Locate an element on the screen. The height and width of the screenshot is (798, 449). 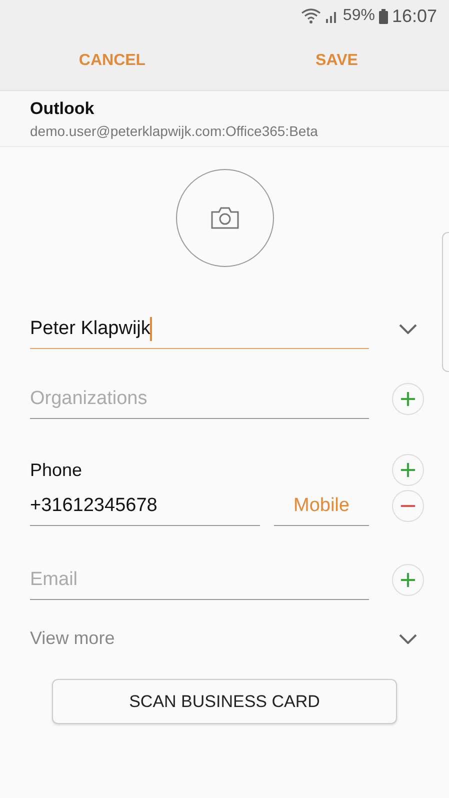
organizations-field: Organizations is located at coordinates (199, 399).